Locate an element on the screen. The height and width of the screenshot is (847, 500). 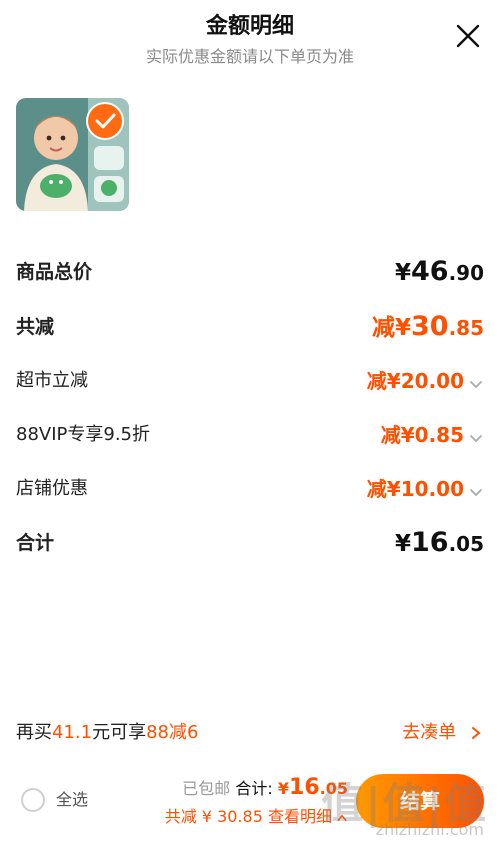
amount-decimal: .05 is located at coordinates (466, 544).